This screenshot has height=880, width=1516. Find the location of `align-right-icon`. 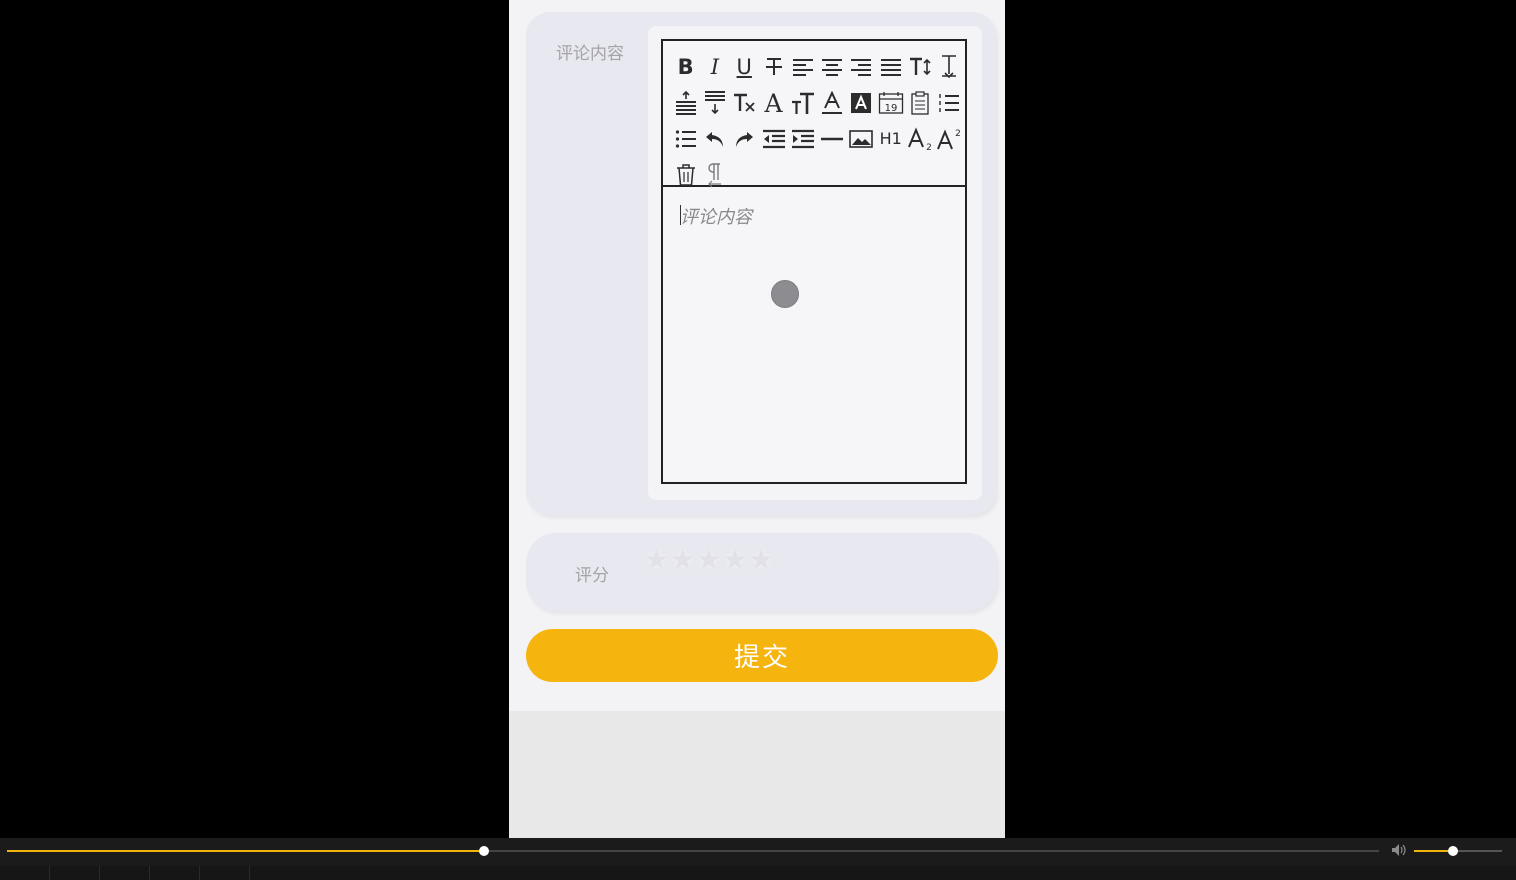

align-right-icon is located at coordinates (861, 67).